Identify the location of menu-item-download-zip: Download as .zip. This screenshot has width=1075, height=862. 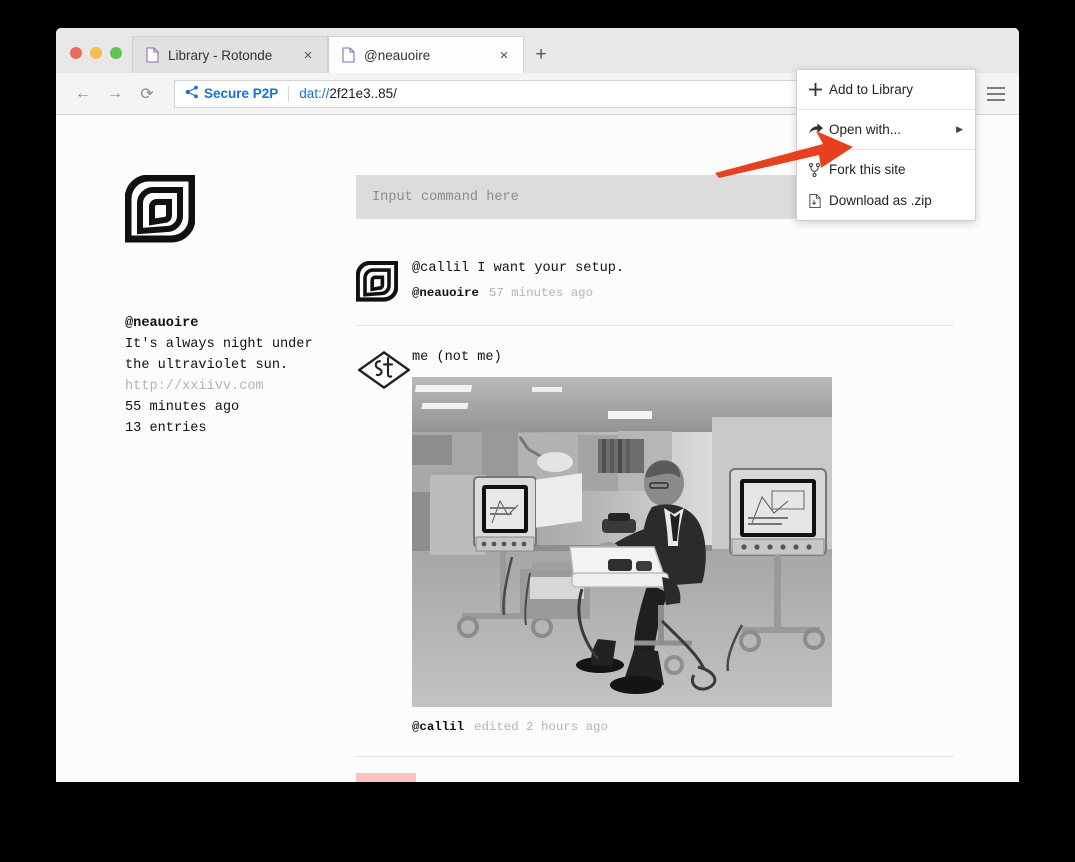
(886, 200).